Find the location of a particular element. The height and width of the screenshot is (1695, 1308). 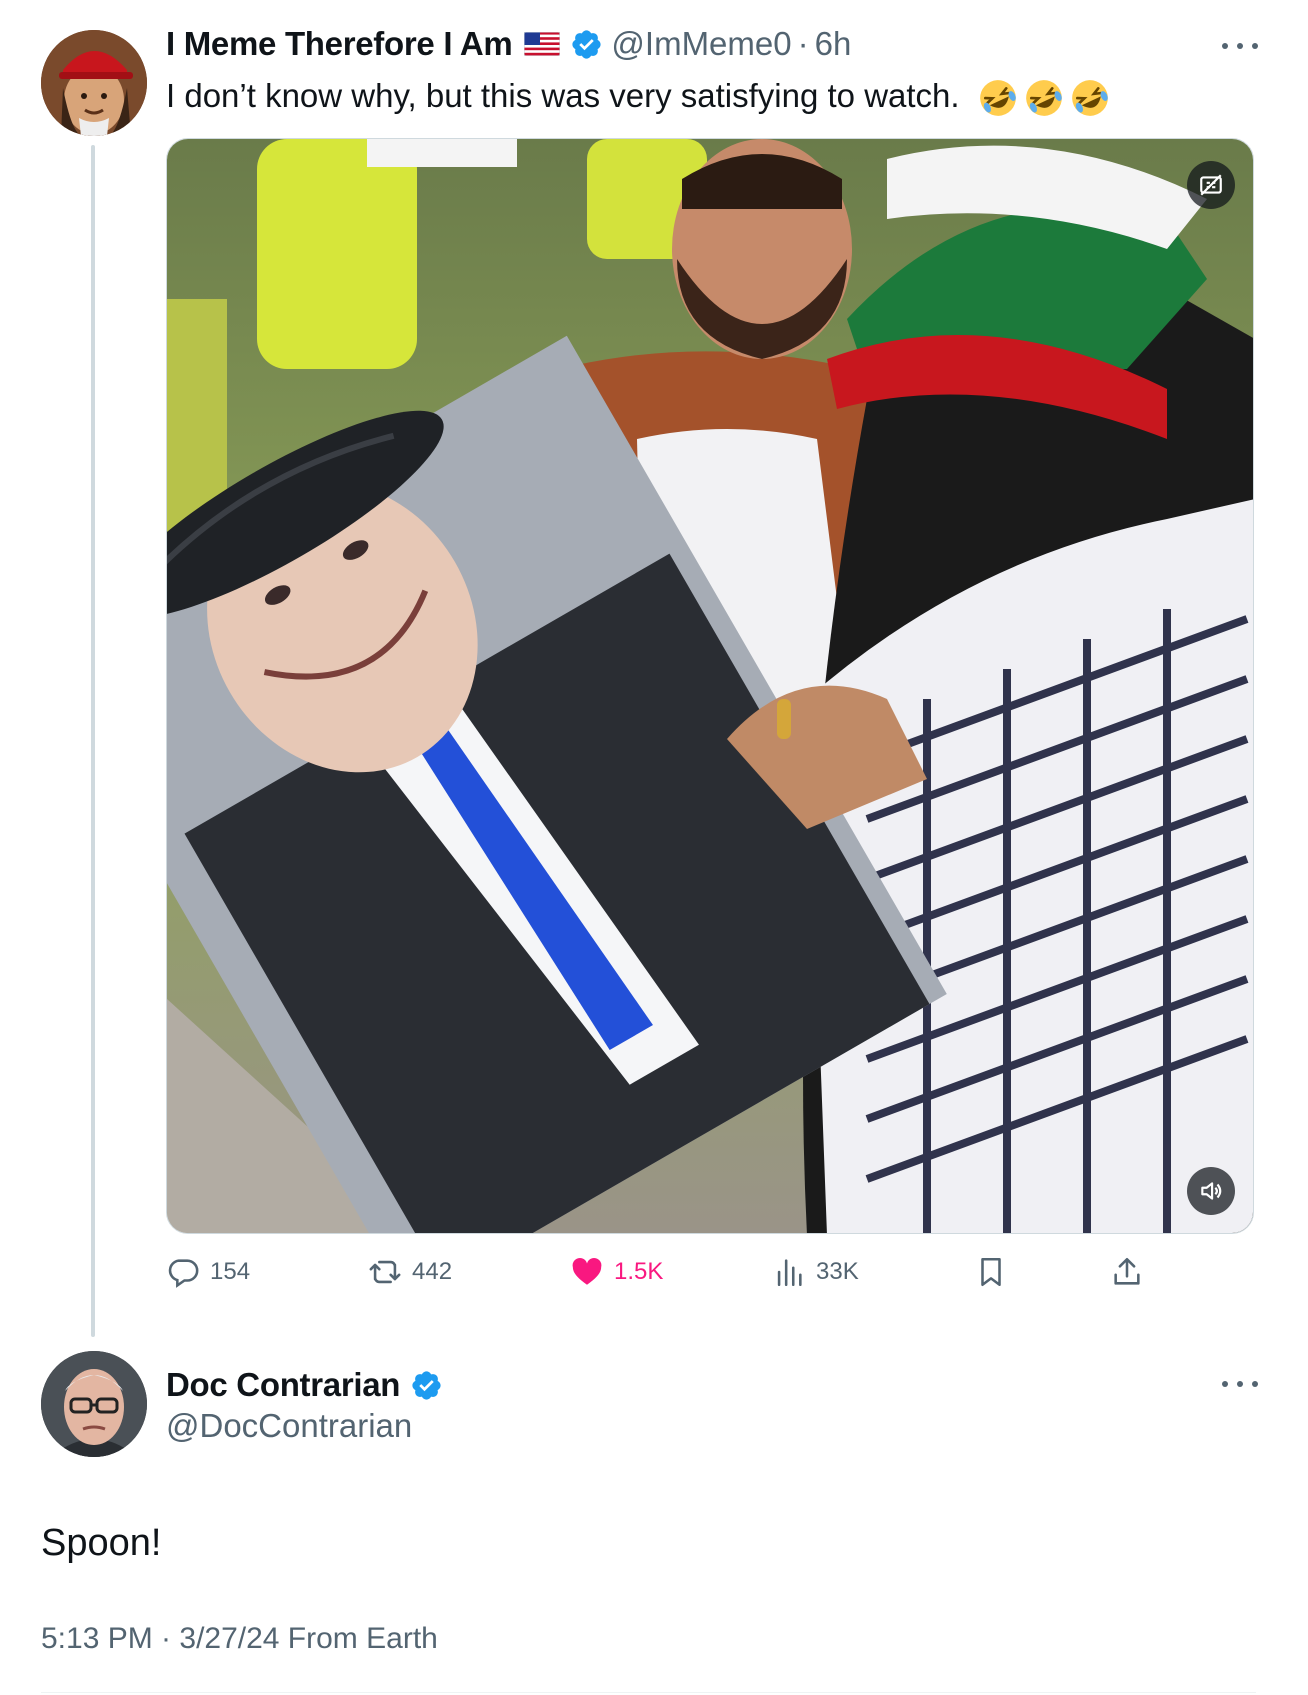

like-count: 1.5K is located at coordinates (639, 1271).